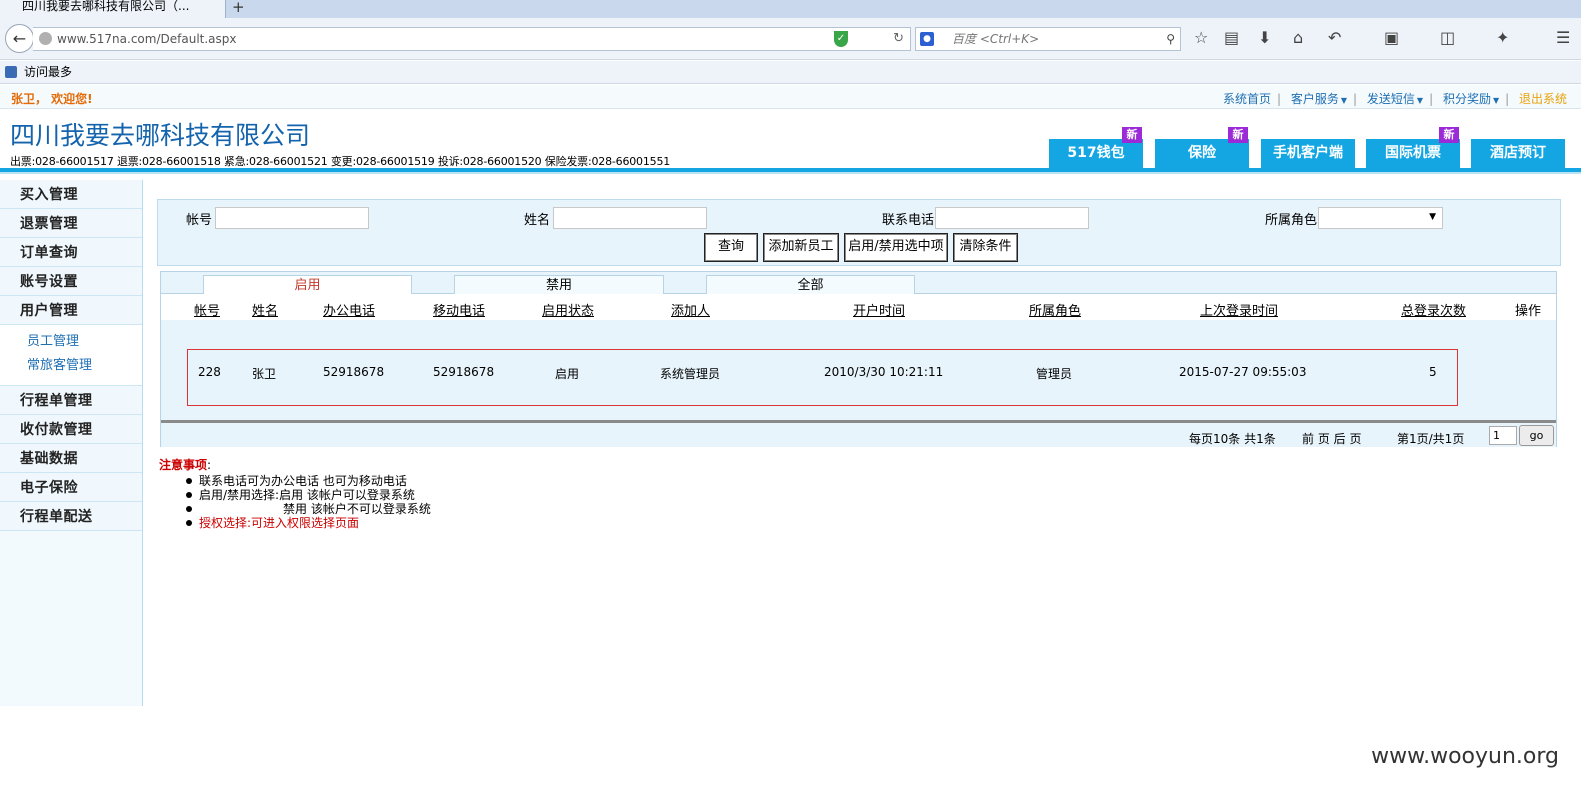 This screenshot has height=795, width=1581. Describe the element at coordinates (1334, 37) in the screenshot. I see `undo-icon: ↶` at that location.